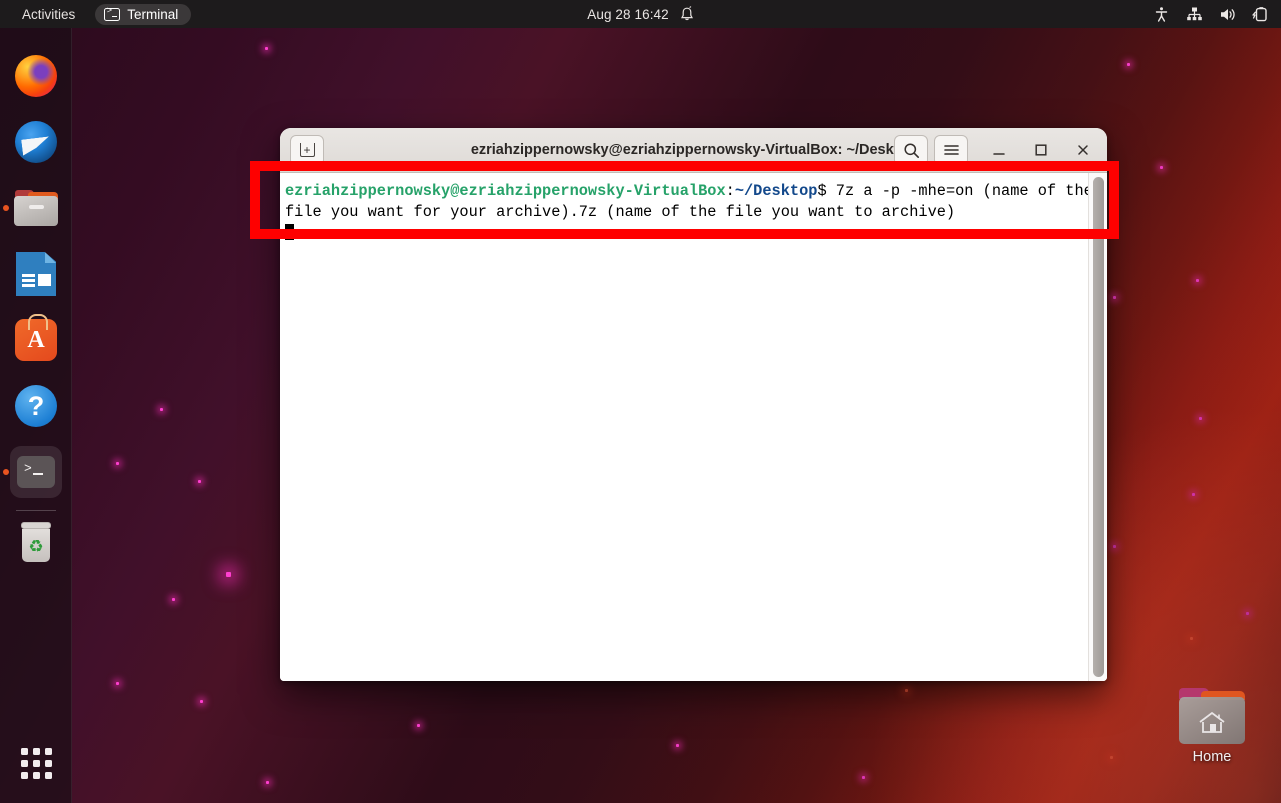  I want to click on activities-button: Activities, so click(48, 14).